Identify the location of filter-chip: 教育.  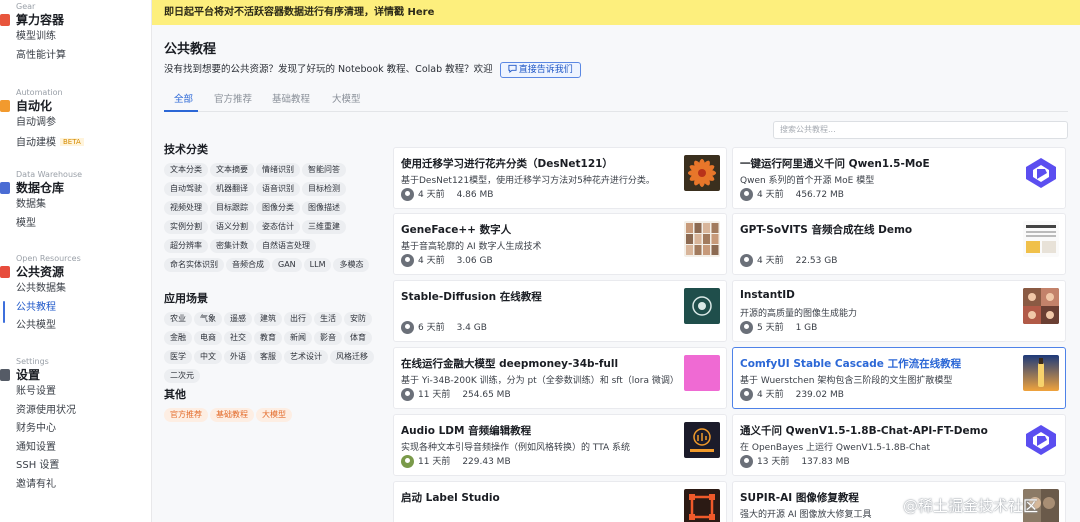
(268, 338).